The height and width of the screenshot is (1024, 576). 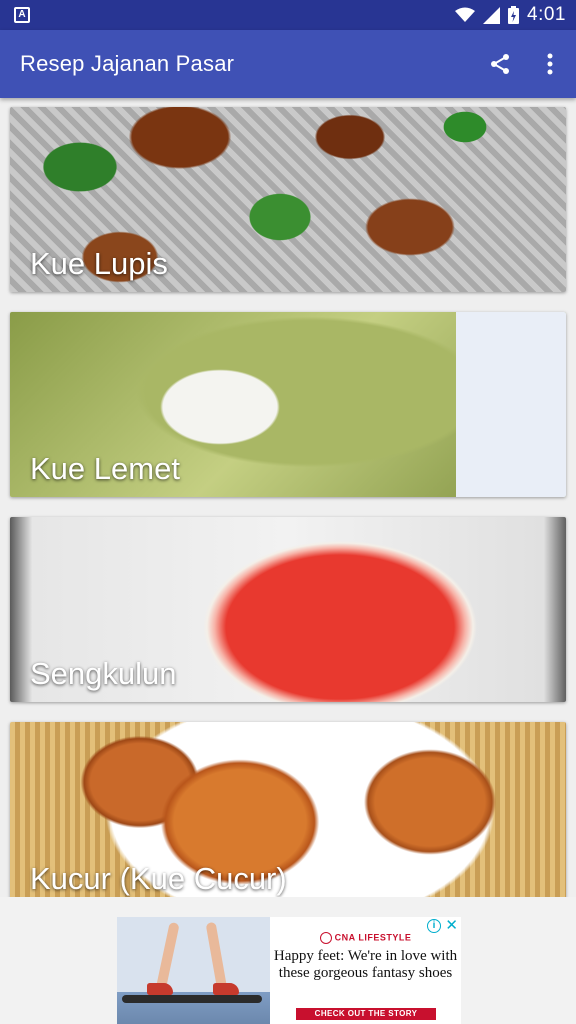 I want to click on recipe-title: Sengkulun, so click(x=103, y=673).